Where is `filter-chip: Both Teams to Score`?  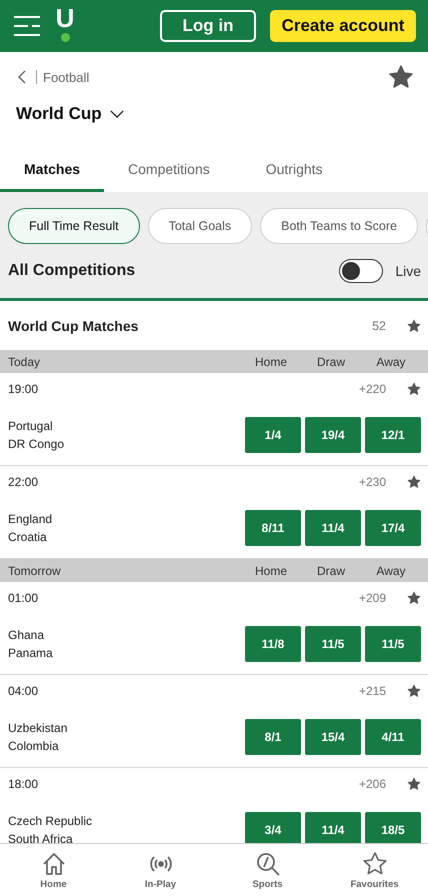
filter-chip: Both Teams to Score is located at coordinates (339, 226).